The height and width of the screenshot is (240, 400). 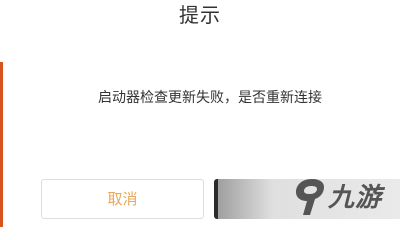 What do you see at coordinates (355, 198) in the screenshot?
I see `watermark-text: 九游` at bounding box center [355, 198].